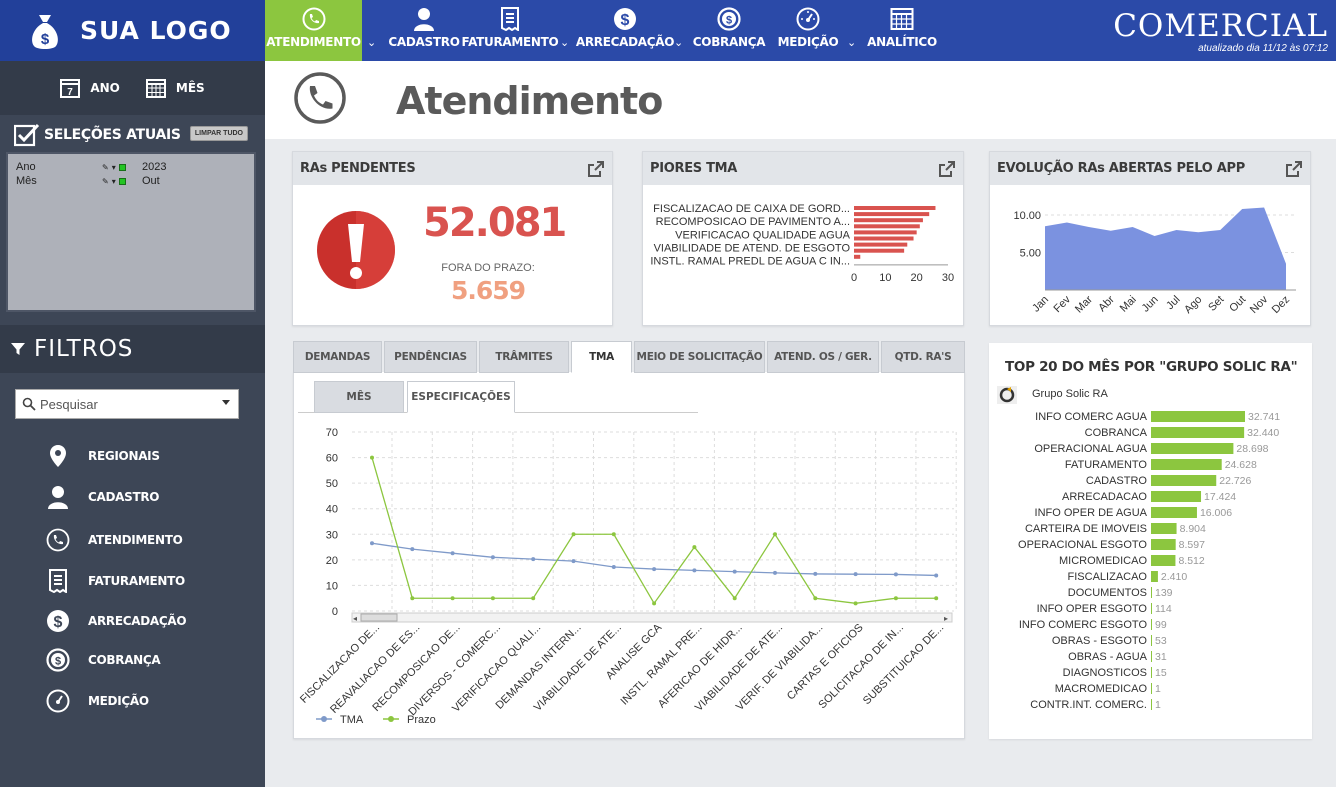 This screenshot has width=1336, height=787. I want to click on tab-meio-solicitacao: MEIO DE SOLICITAÇÃO, so click(699, 357).